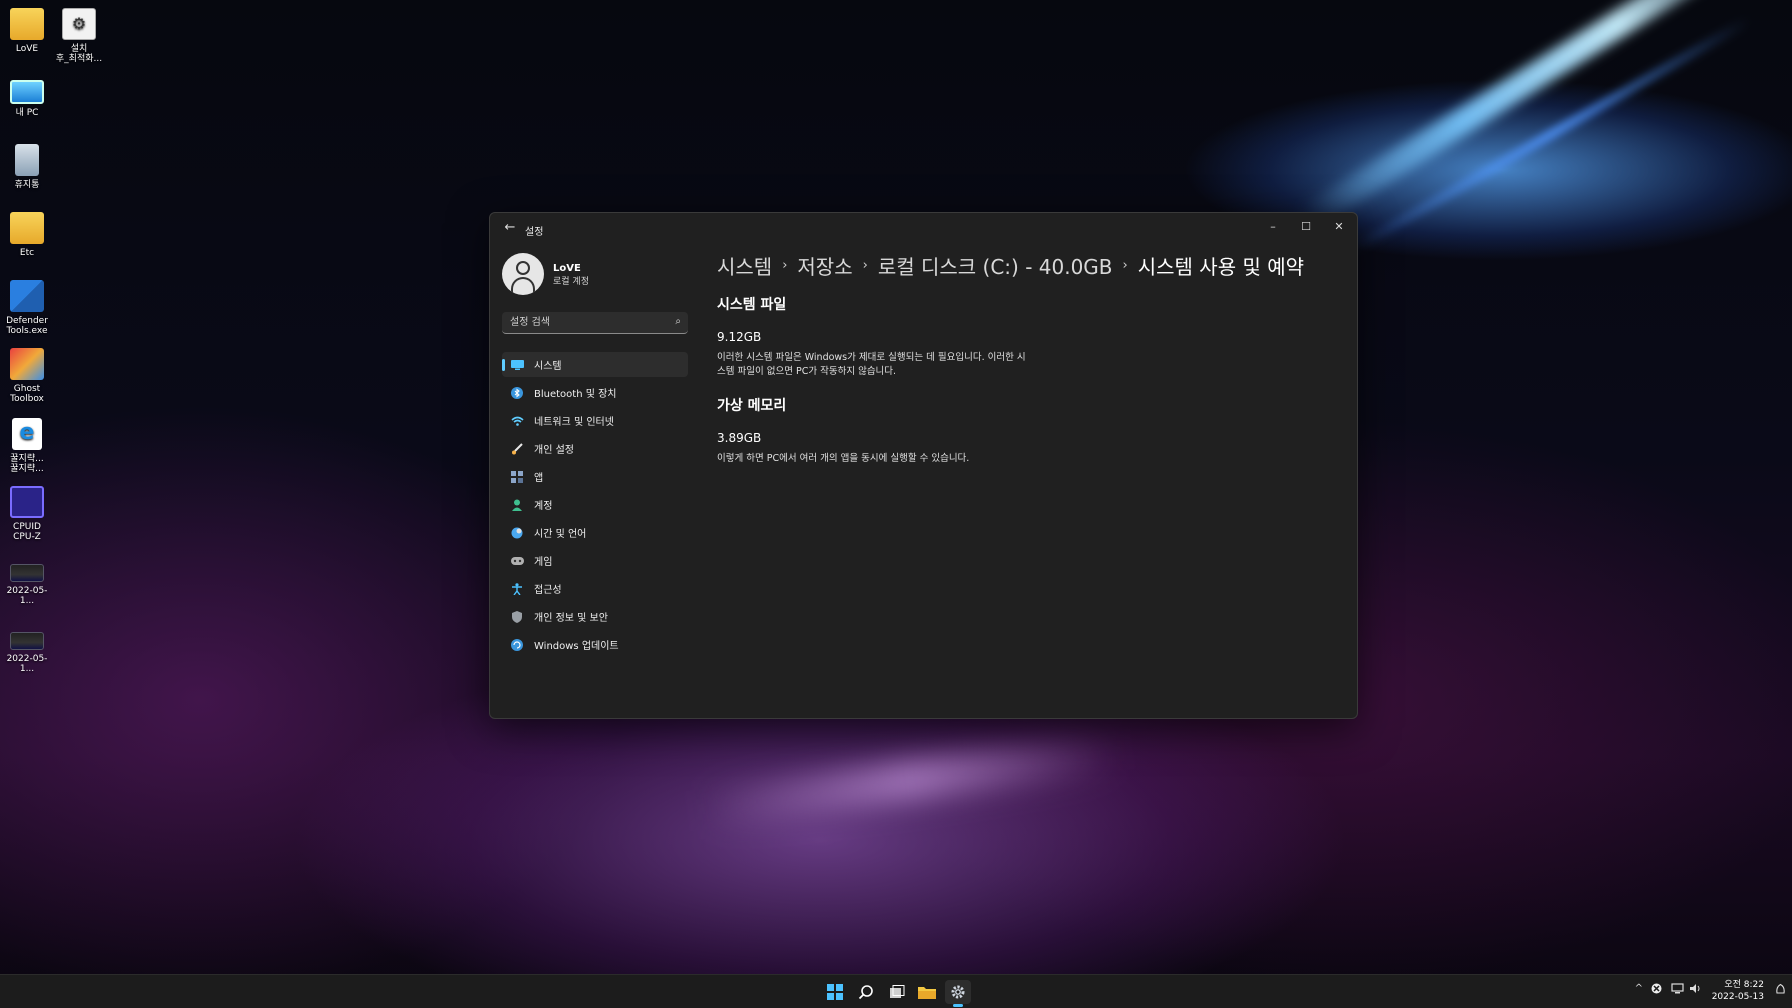 This screenshot has width=1792, height=1008. I want to click on desktop-icon-label: Etc, so click(27, 253).